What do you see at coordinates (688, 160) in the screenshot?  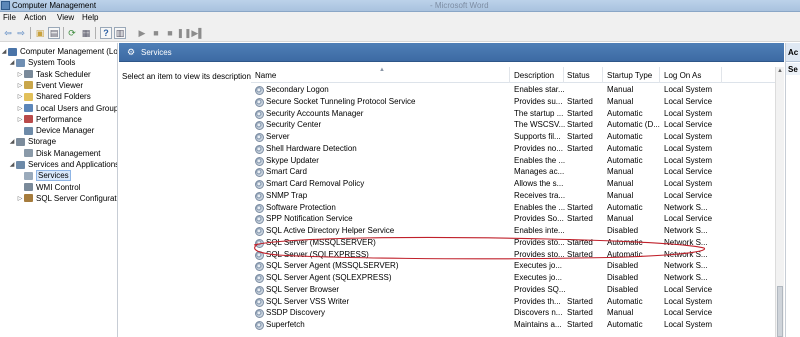 I see `service-log-on-as: Local System` at bounding box center [688, 160].